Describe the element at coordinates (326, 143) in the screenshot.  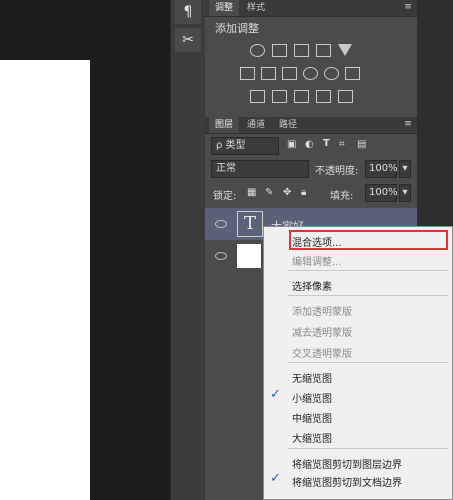
I see `type-filter-icon: T` at that location.